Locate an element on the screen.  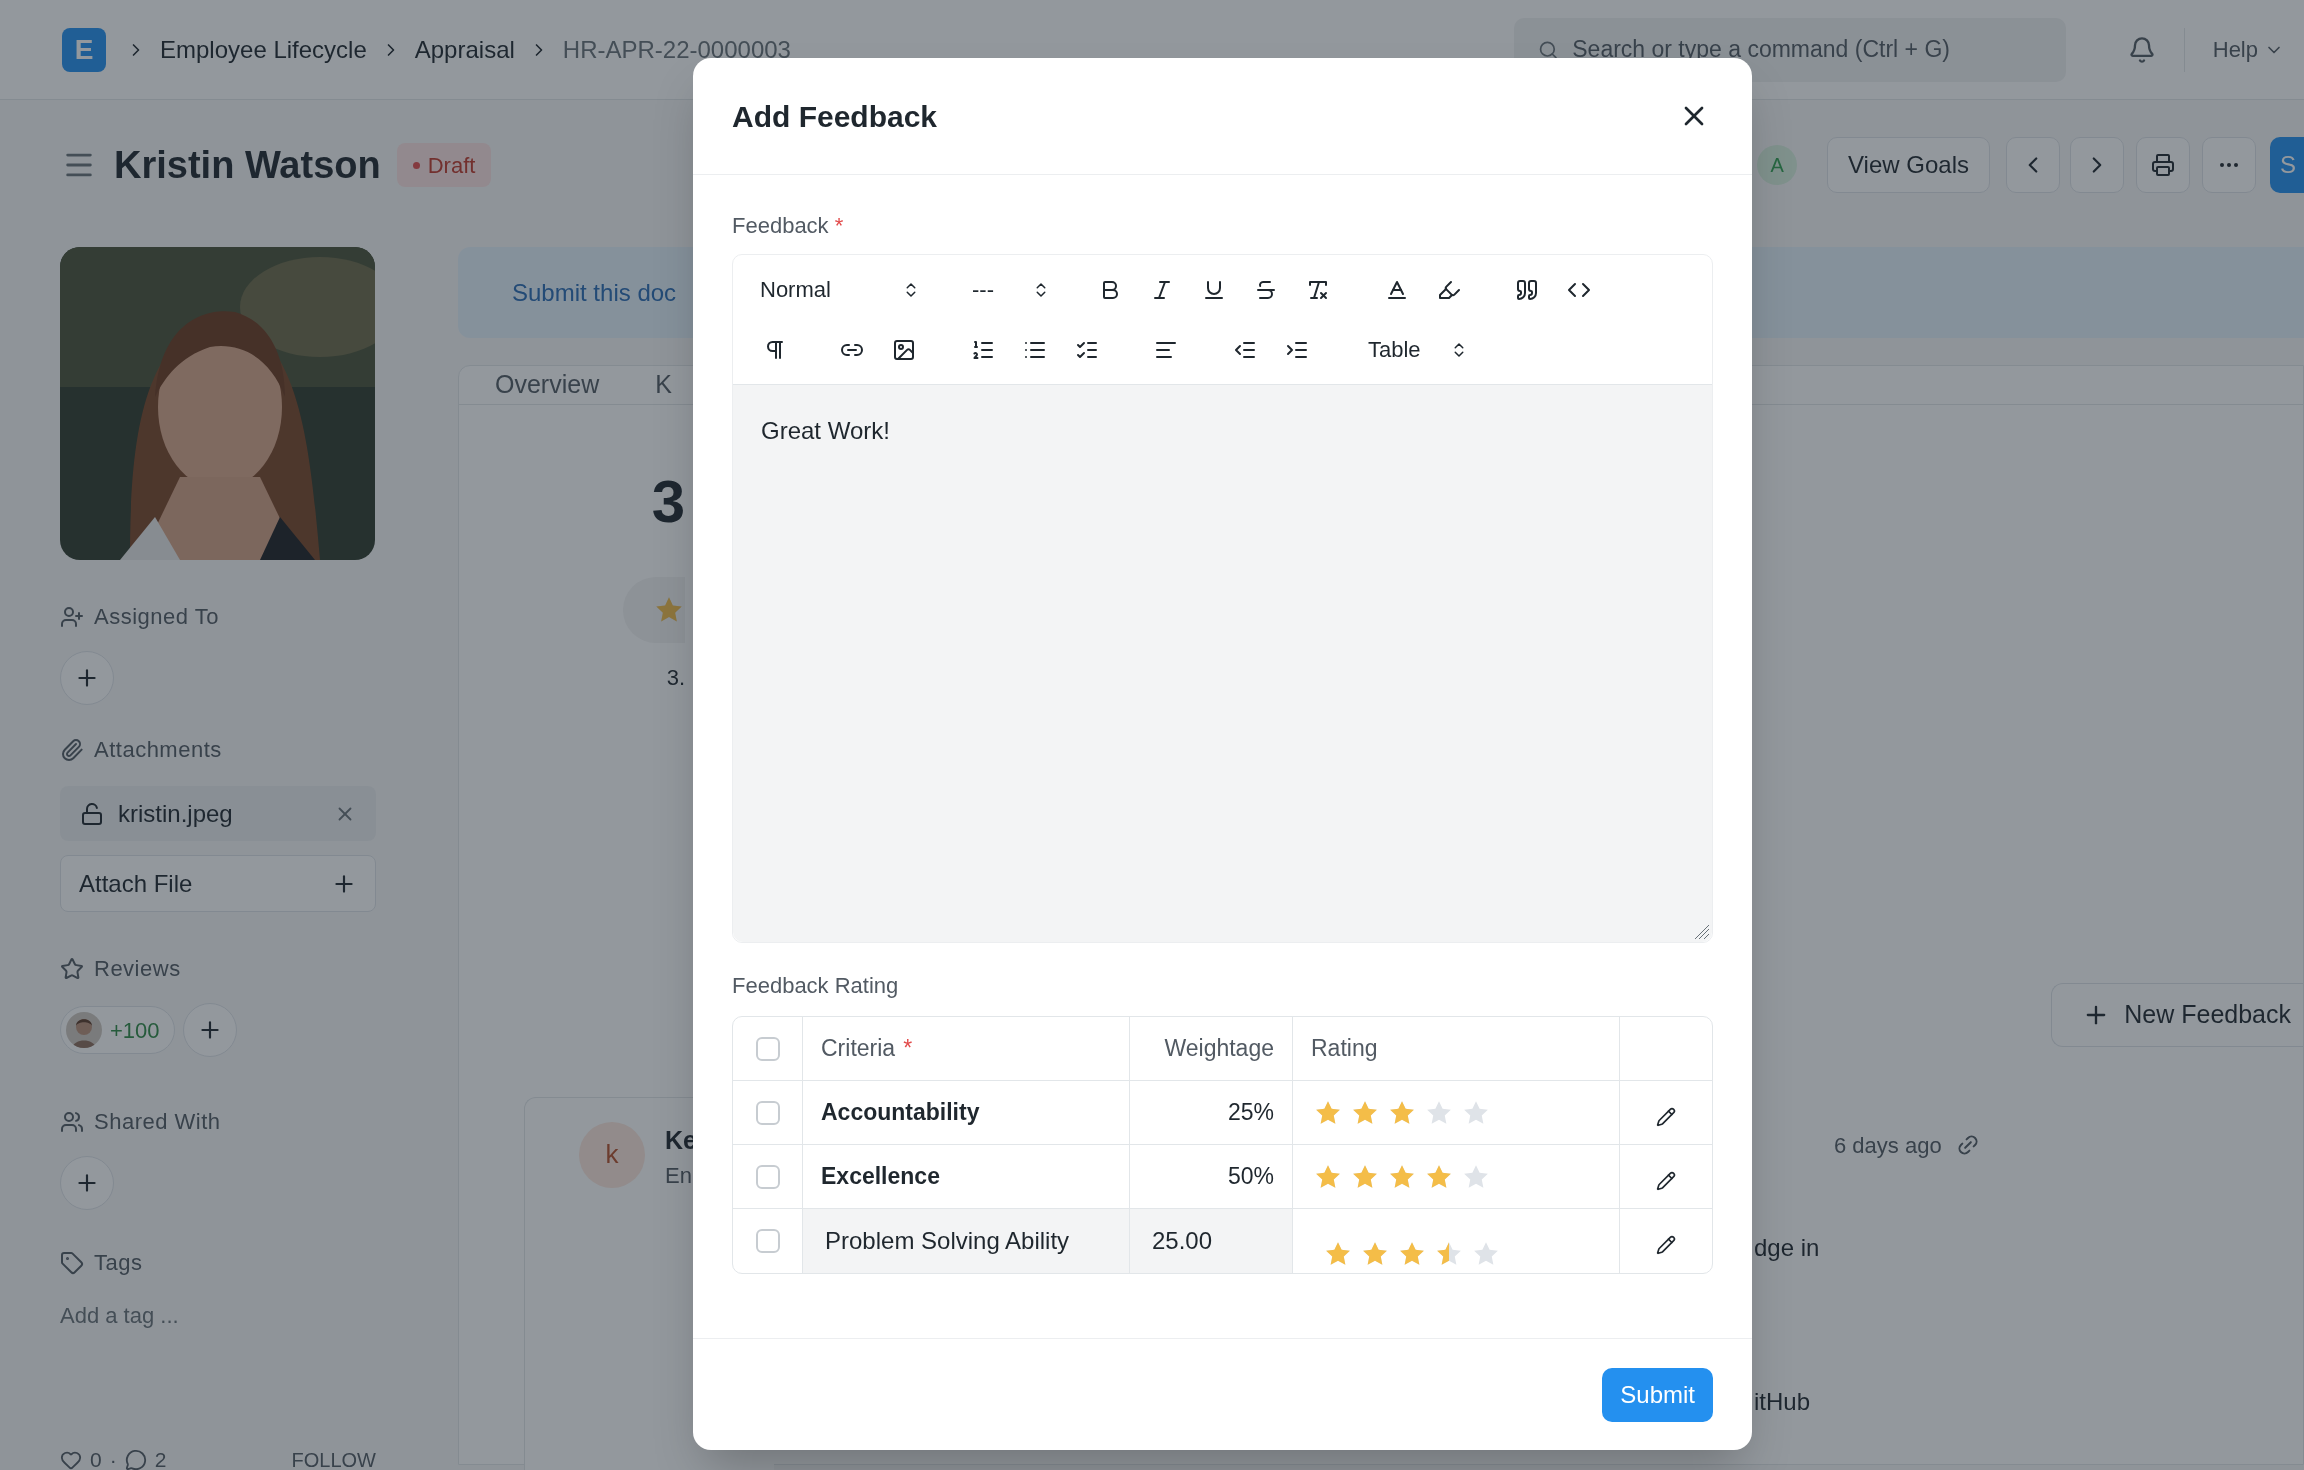
attachment-item: kristin.jpeg is located at coordinates (218, 813).